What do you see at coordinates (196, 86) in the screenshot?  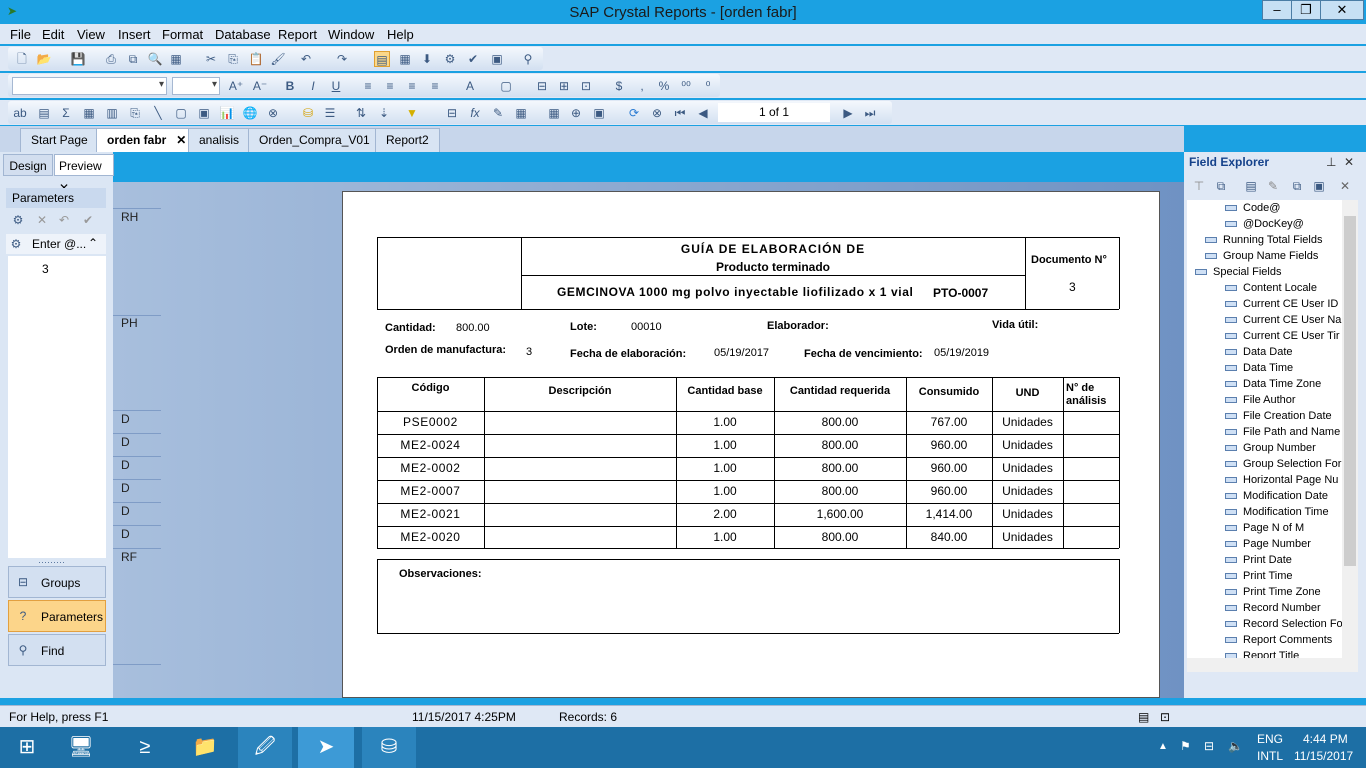 I see `font-size-combo` at bounding box center [196, 86].